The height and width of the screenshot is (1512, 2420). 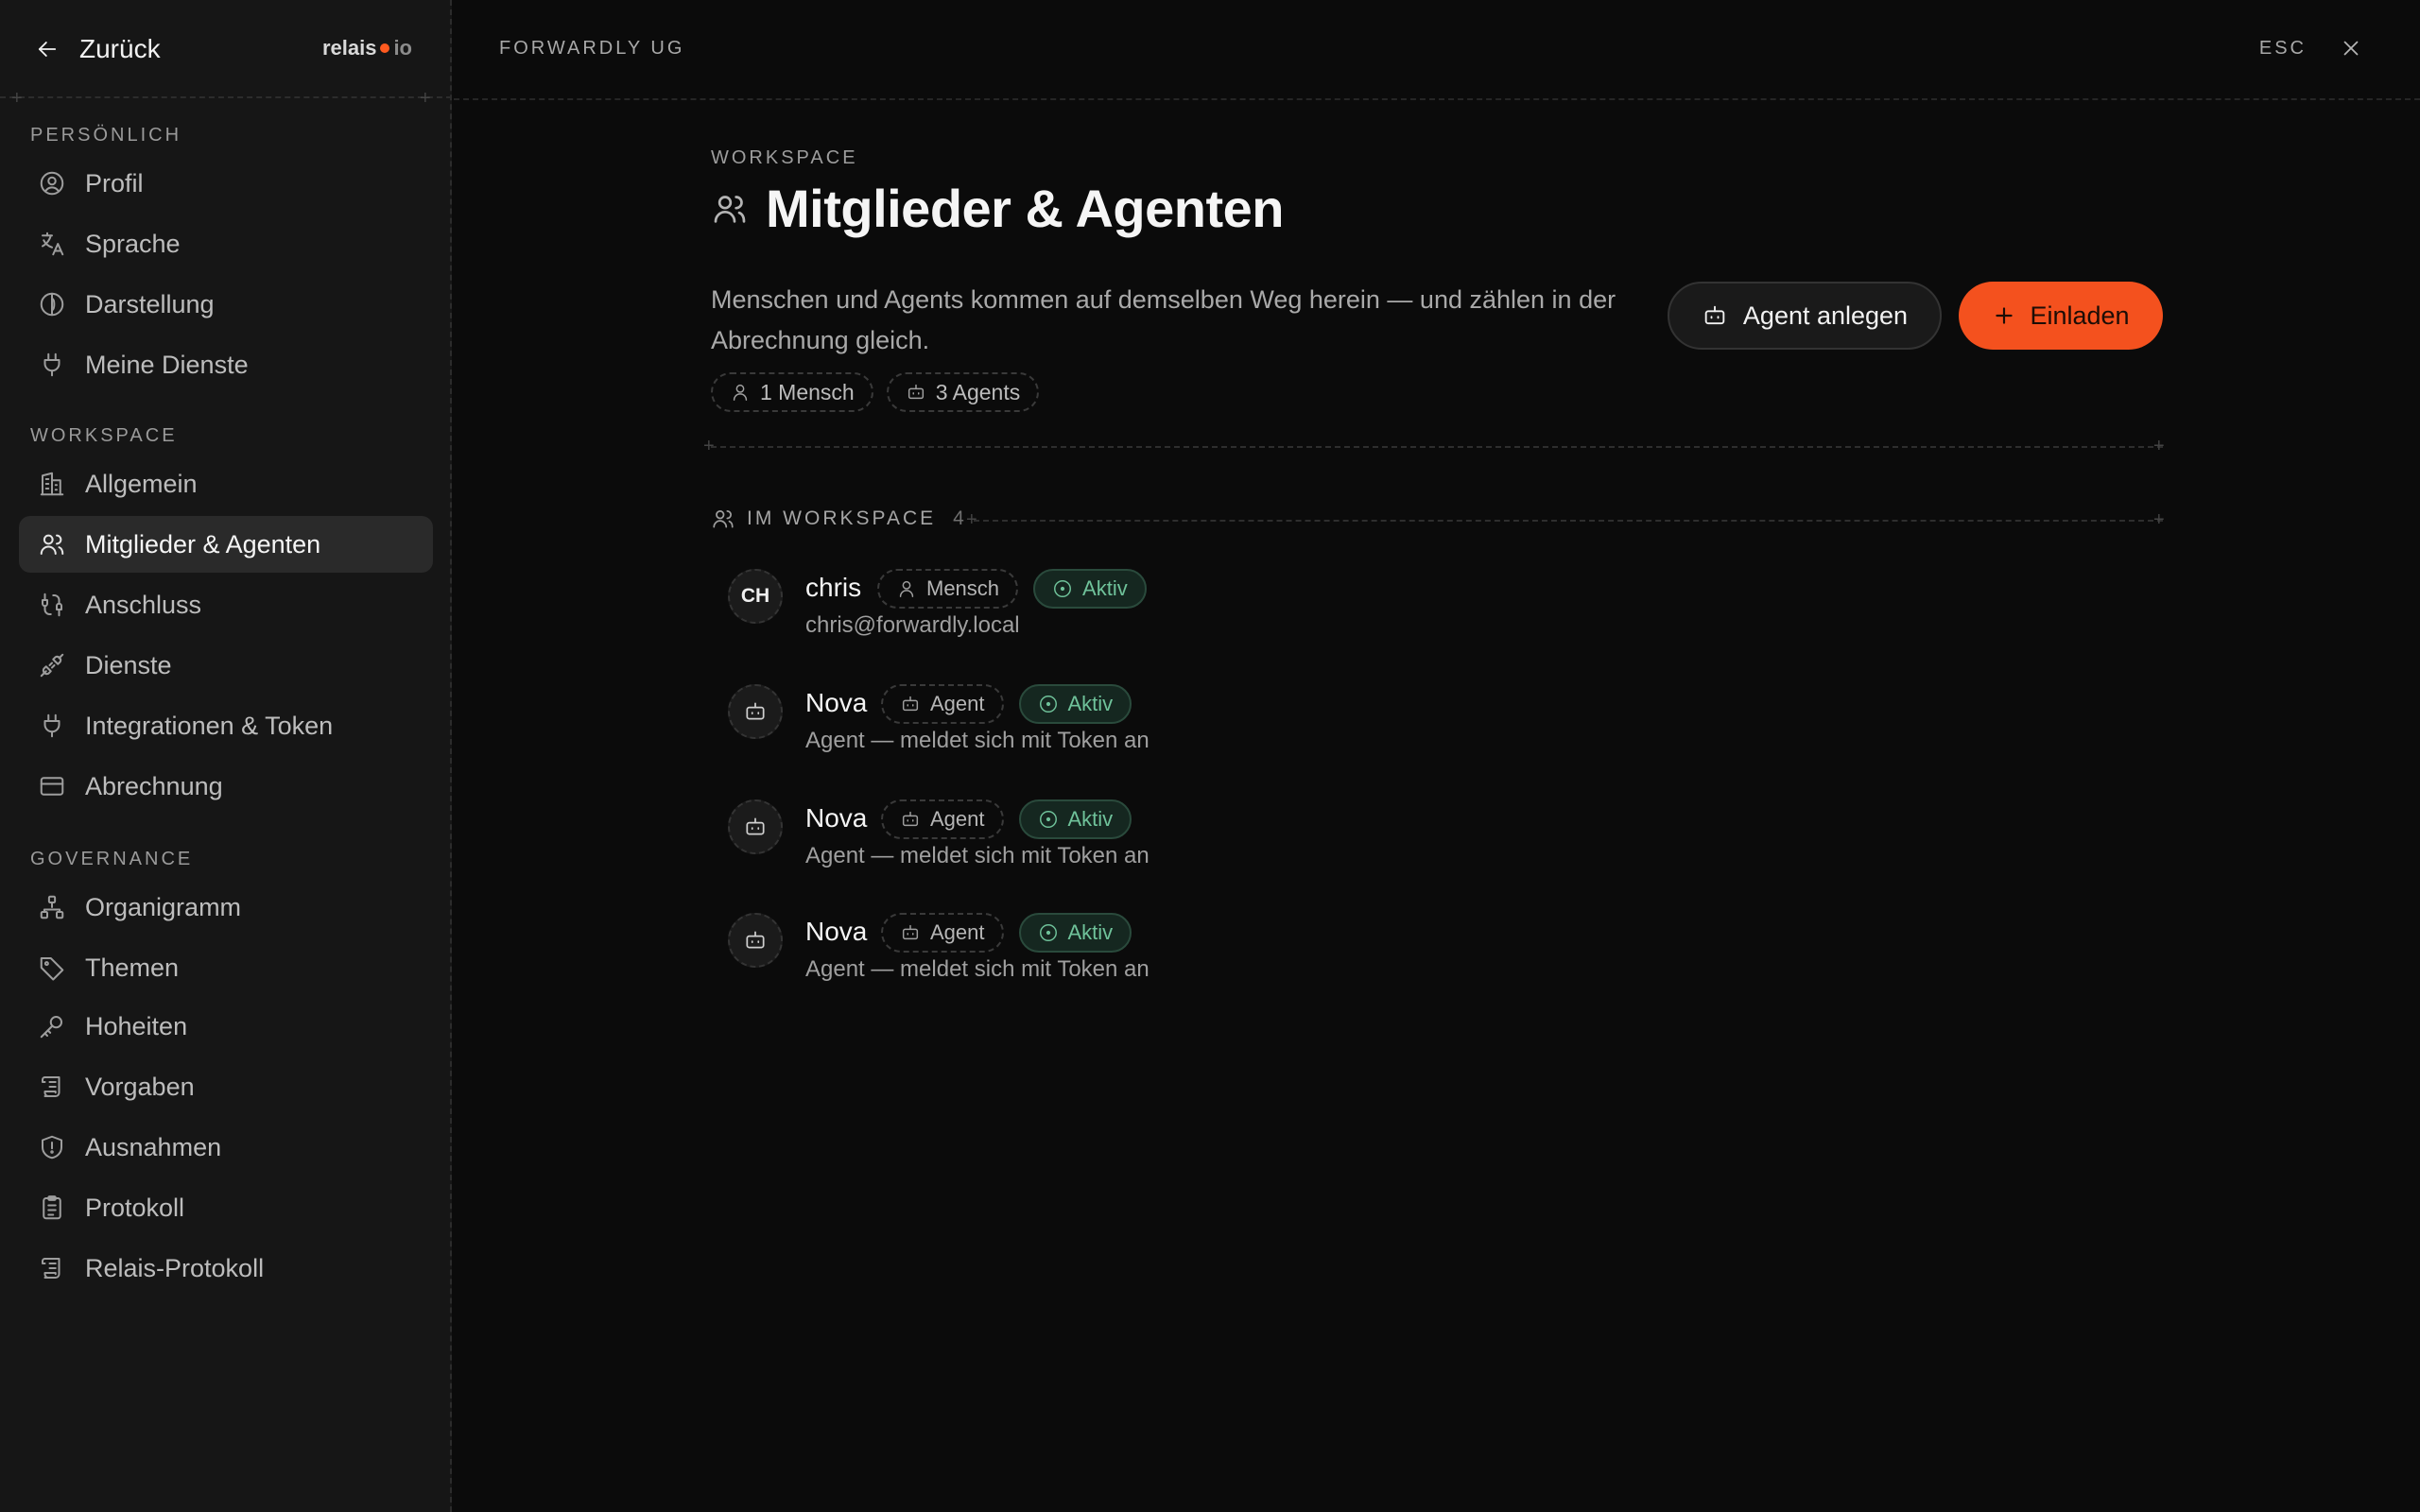 I want to click on section-title-workspace: WORKSPACE, so click(x=104, y=435).